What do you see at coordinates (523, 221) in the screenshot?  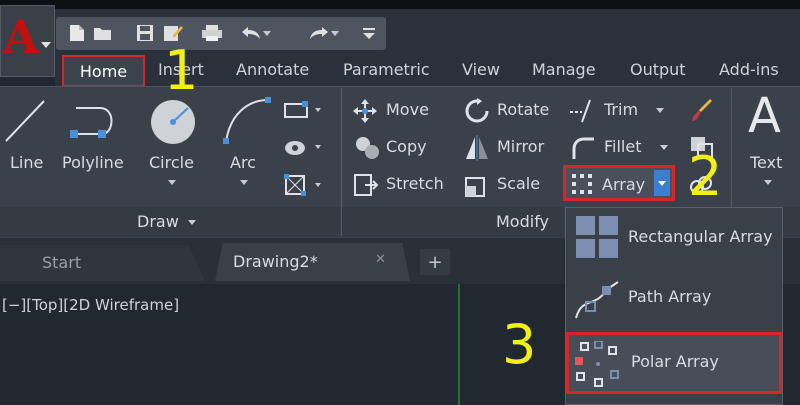 I see `modify-panel-title: Modify` at bounding box center [523, 221].